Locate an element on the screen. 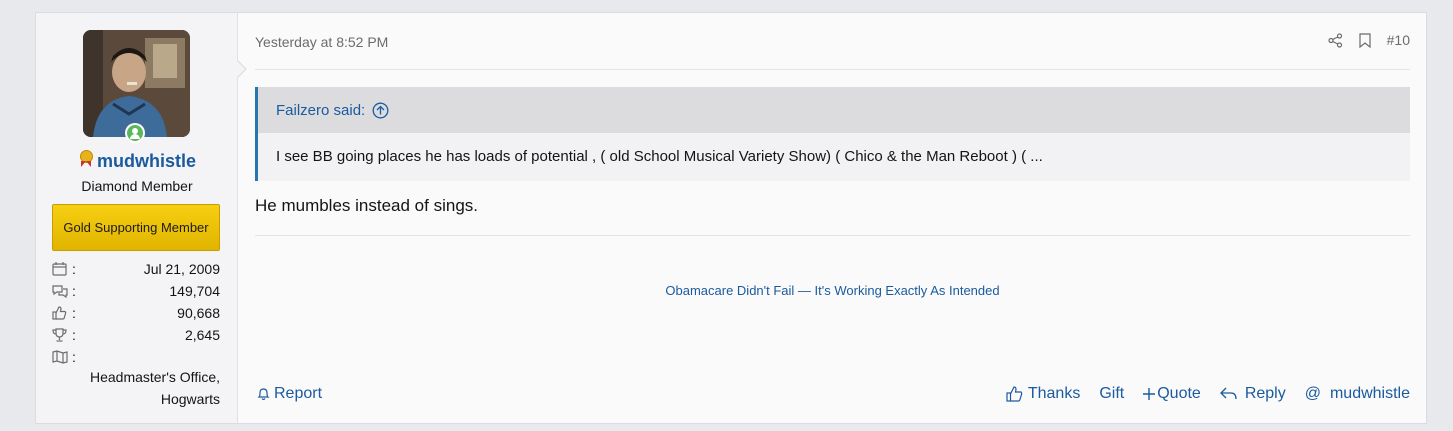 Image resolution: width=1453 pixels, height=431 pixels. stat-value: 2,645 is located at coordinates (202, 335).